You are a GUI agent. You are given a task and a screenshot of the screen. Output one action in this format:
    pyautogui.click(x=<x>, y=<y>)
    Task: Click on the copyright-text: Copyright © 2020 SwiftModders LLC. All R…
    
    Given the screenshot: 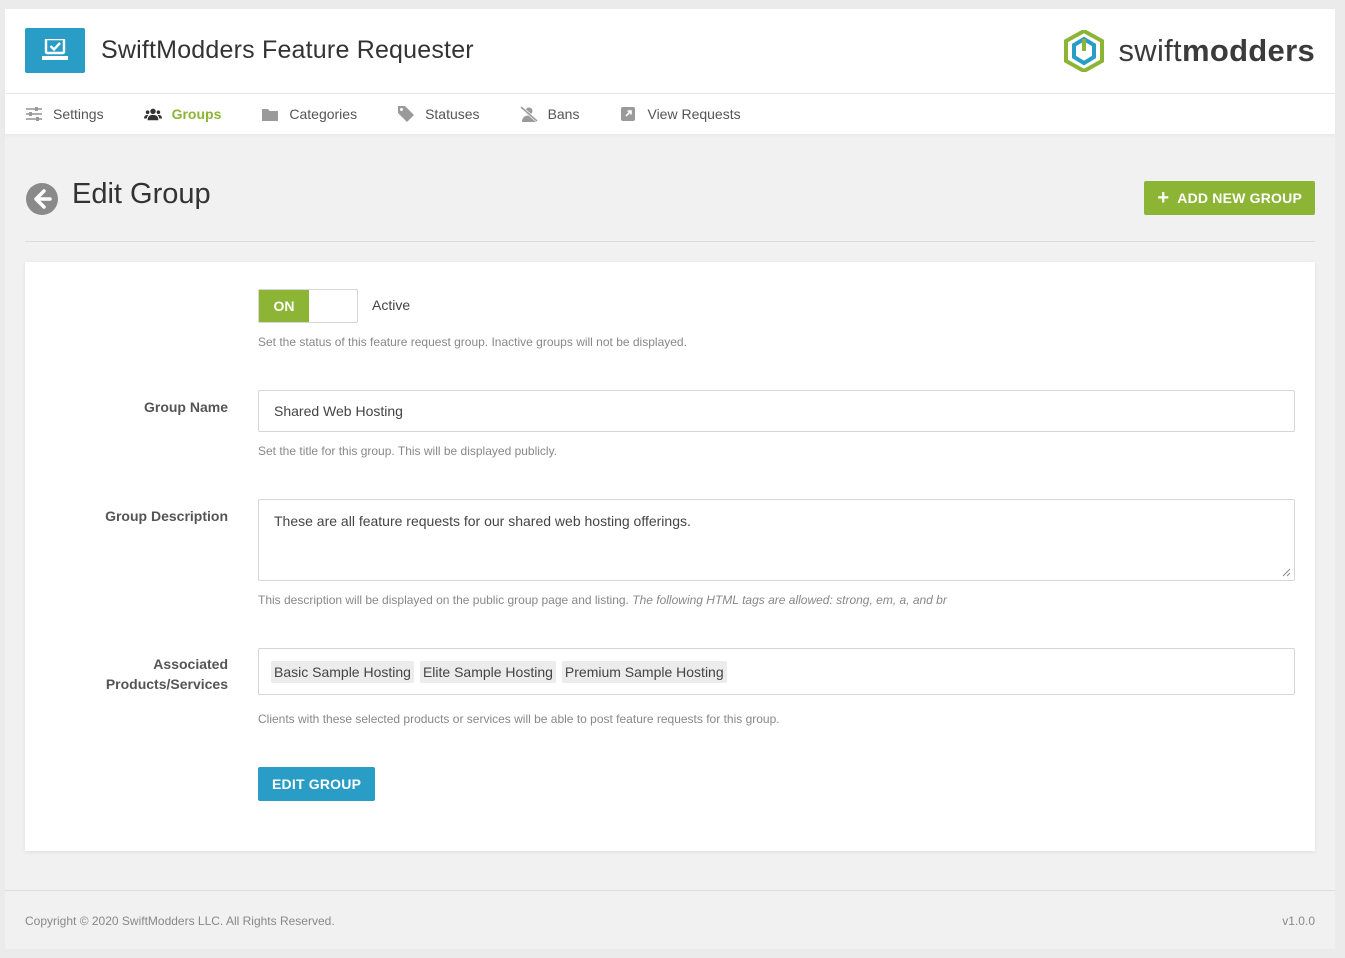 What is the action you would take?
    pyautogui.click(x=180, y=921)
    